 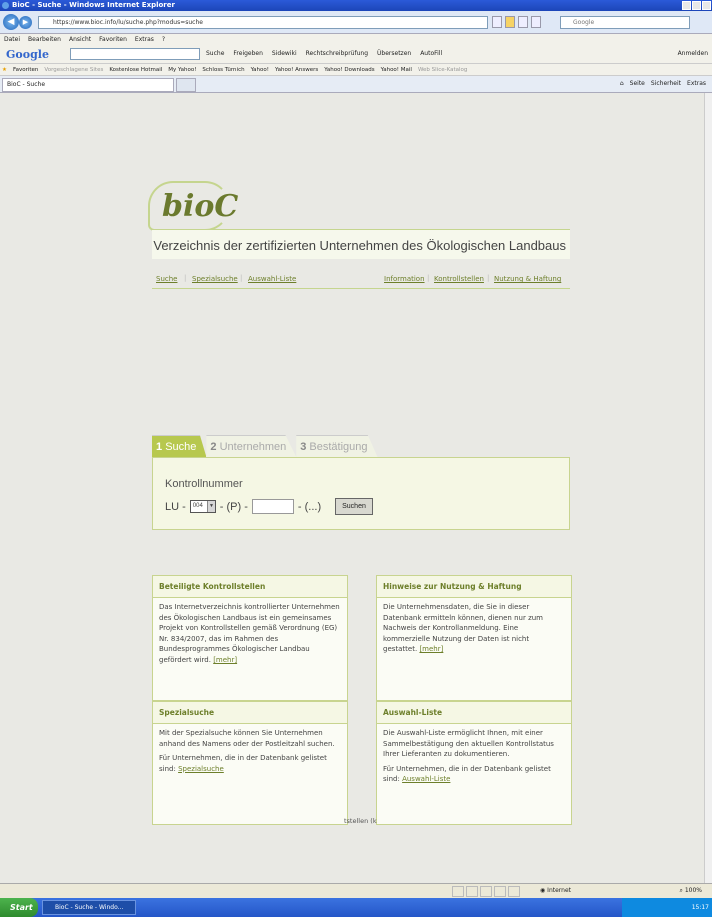 I want to click on step-label: Unternehmen, so click(x=253, y=447).